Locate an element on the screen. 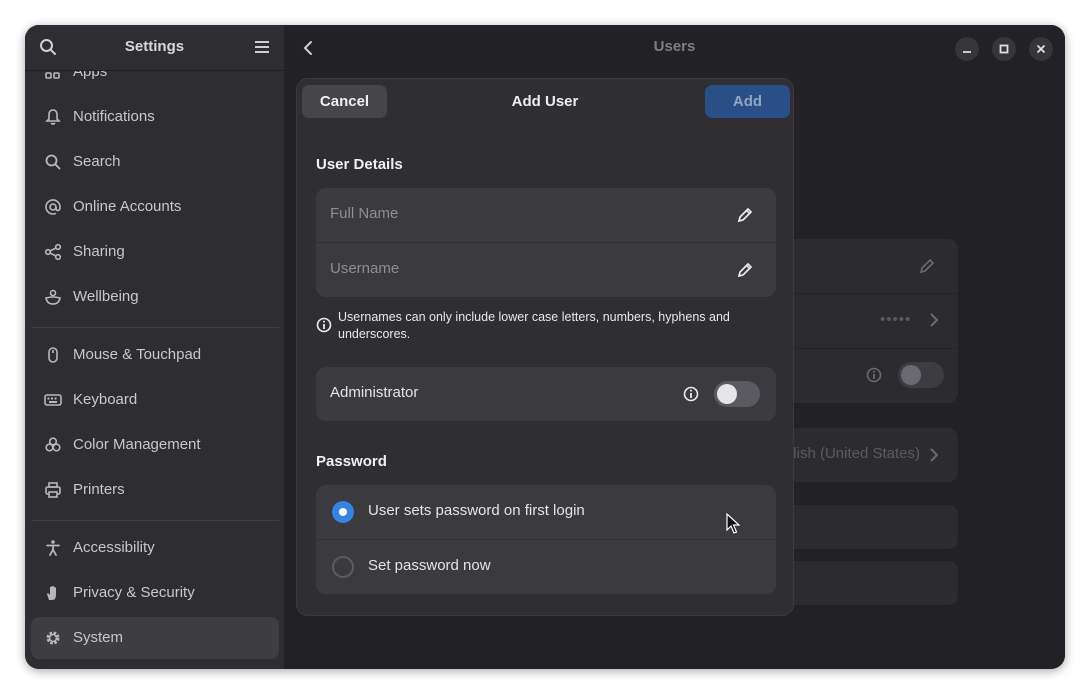 Image resolution: width=1090 pixels, height=694 pixels. minimize-button is located at coordinates (967, 49).